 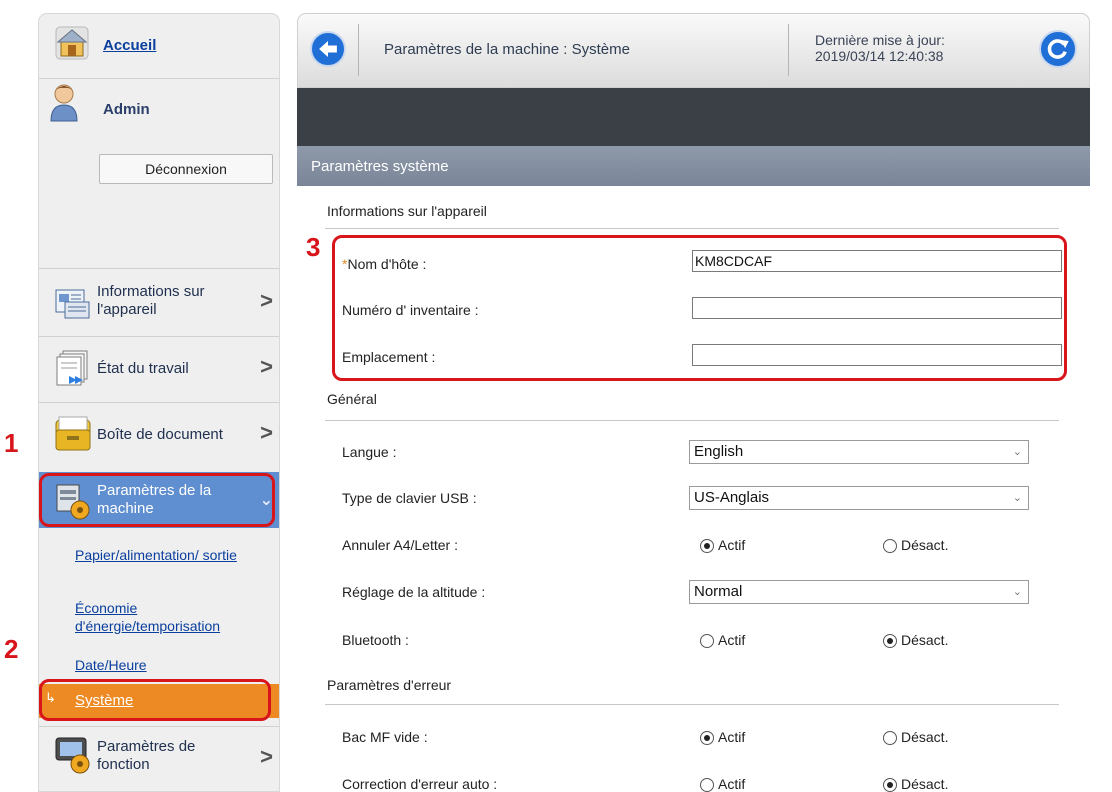 What do you see at coordinates (925, 784) in the screenshot?
I see `auto-error-off-label: Désact.` at bounding box center [925, 784].